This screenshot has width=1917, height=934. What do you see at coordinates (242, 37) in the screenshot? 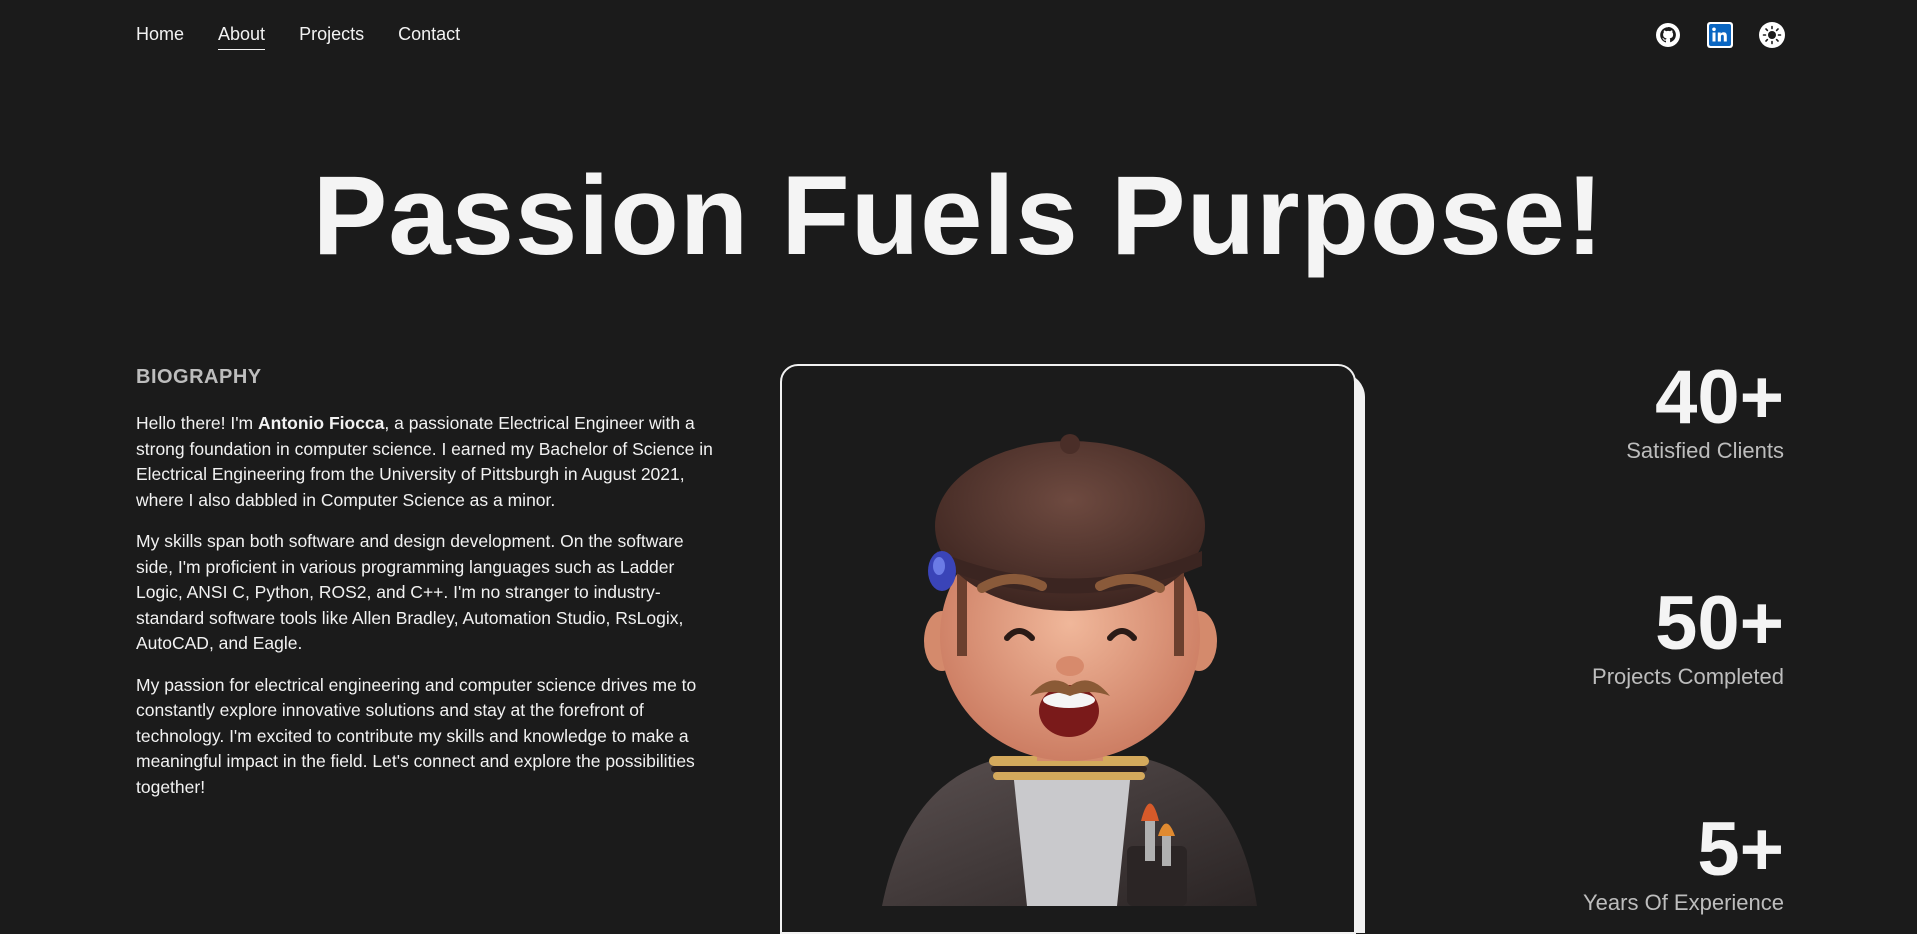
I see `nav-about: About` at bounding box center [242, 37].